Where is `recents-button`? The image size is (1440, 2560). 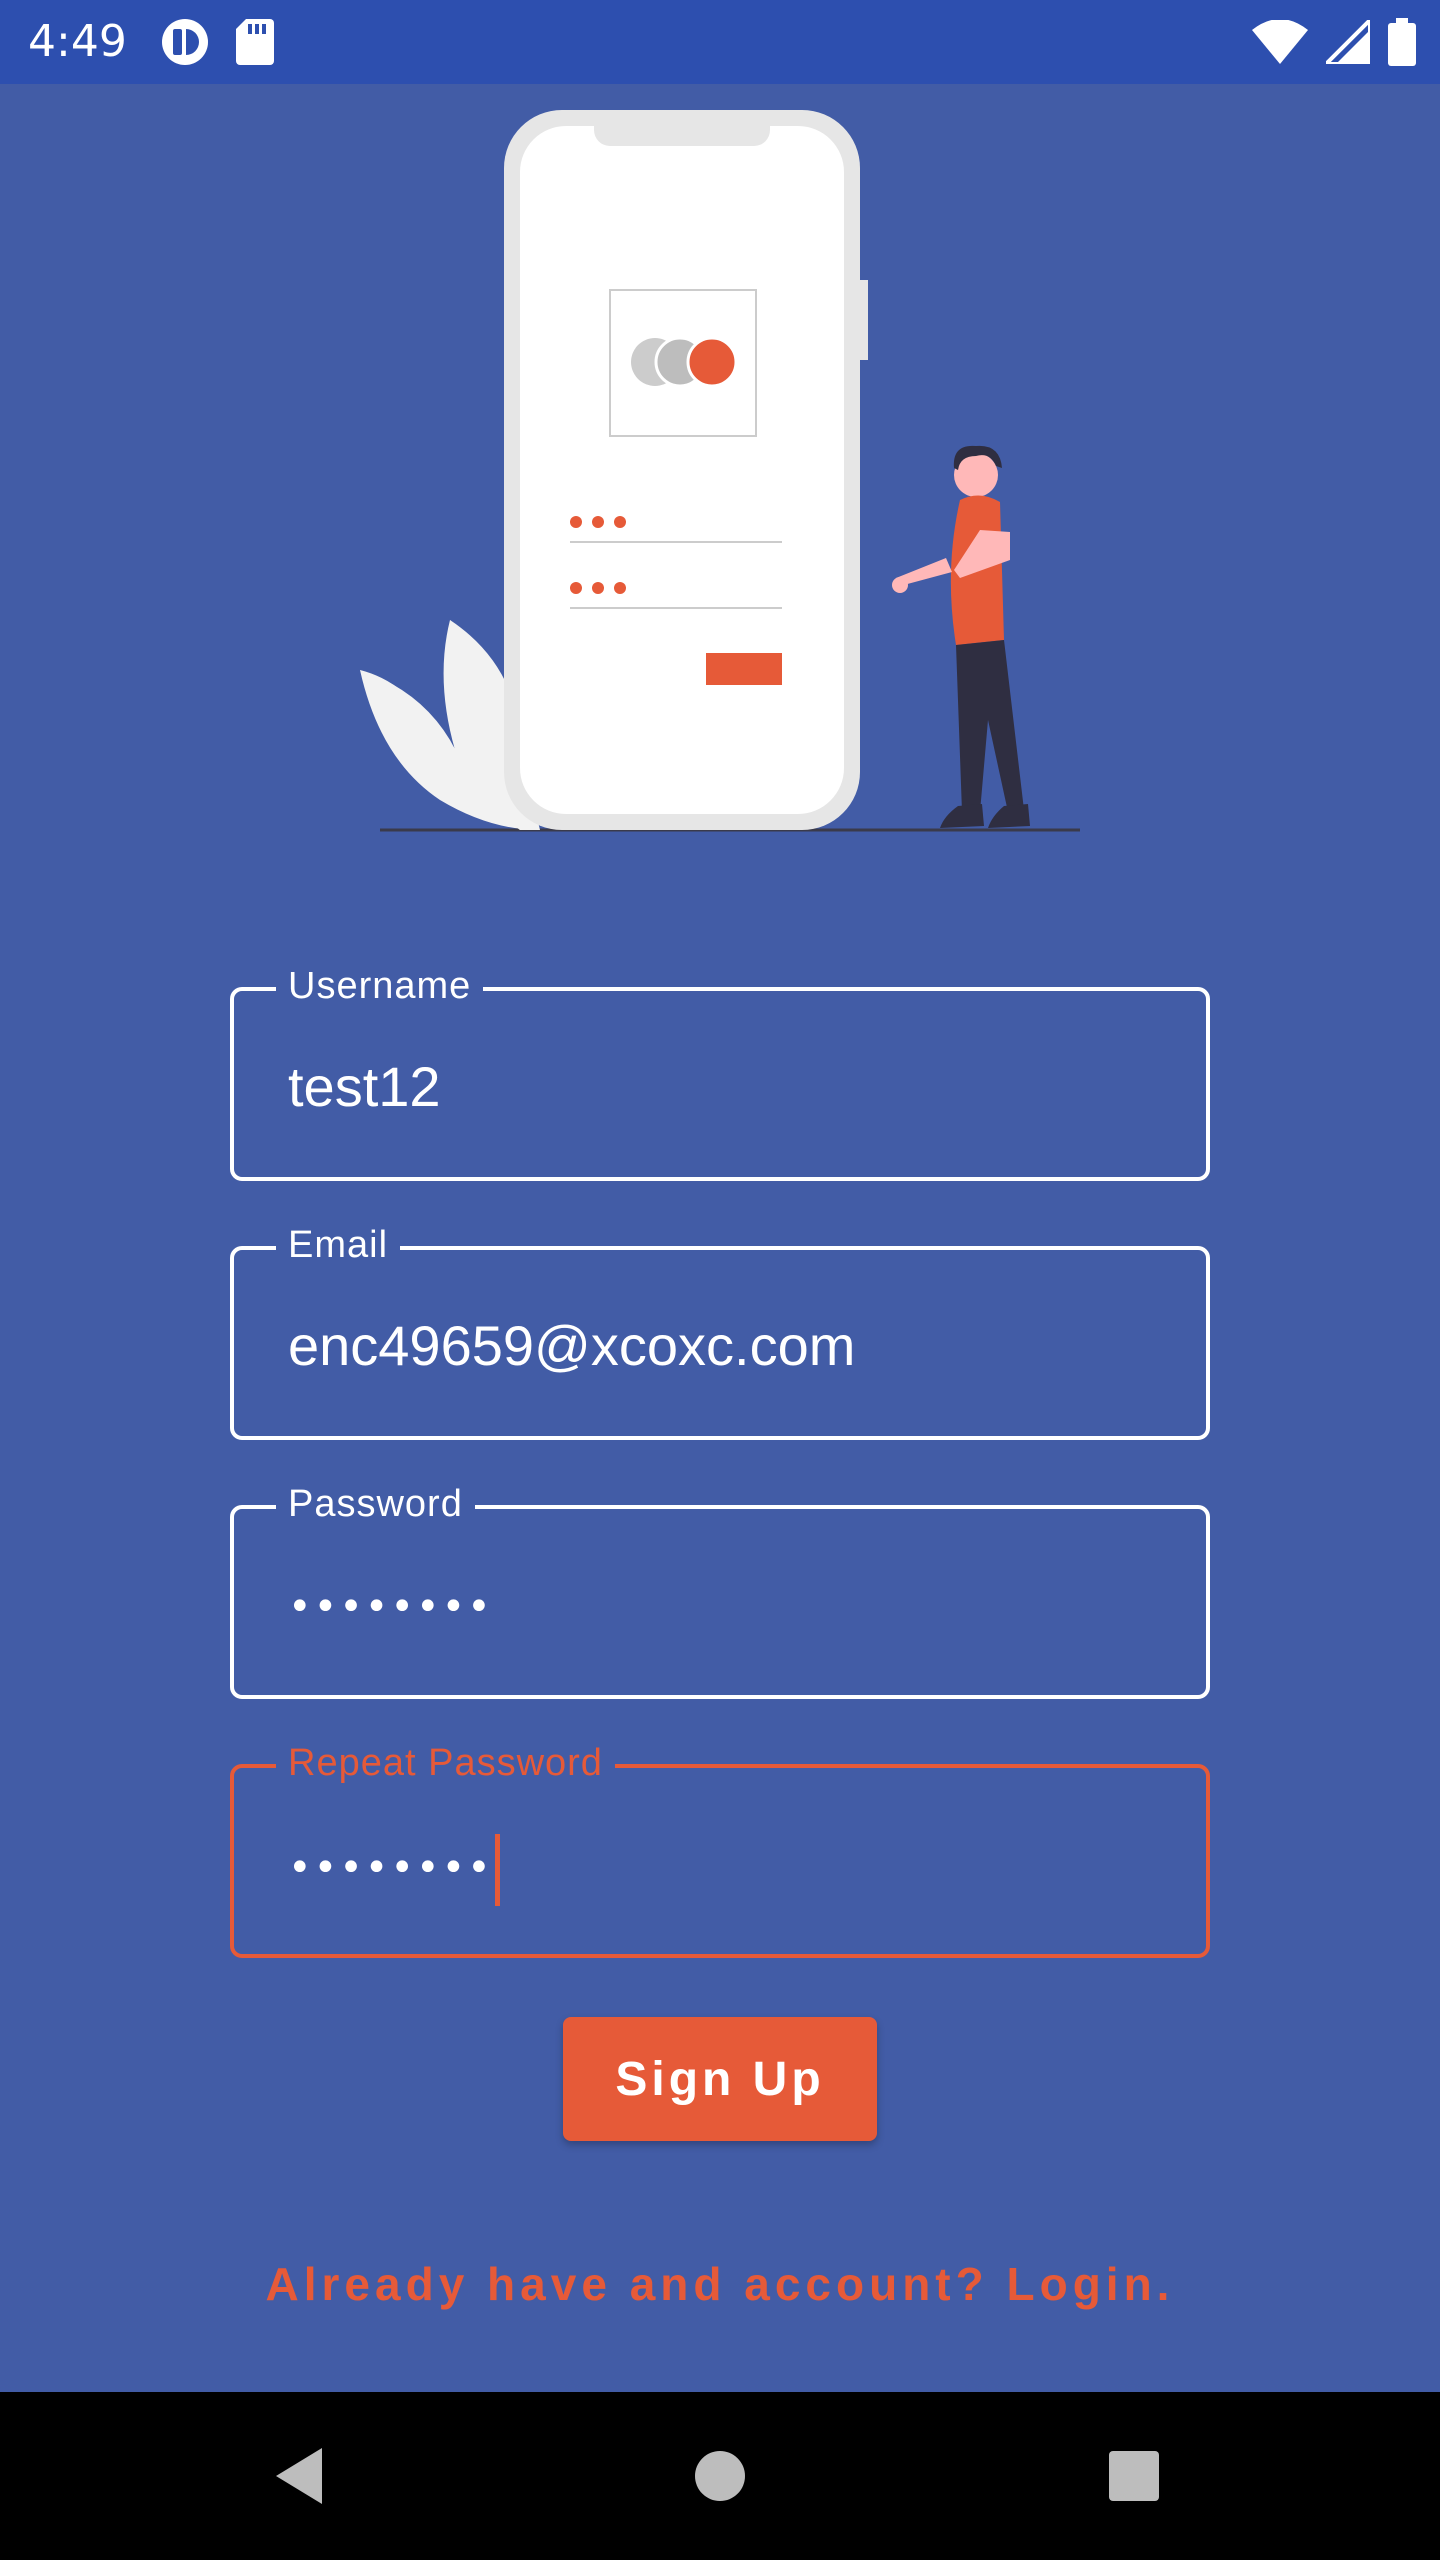 recents-button is located at coordinates (1134, 2476).